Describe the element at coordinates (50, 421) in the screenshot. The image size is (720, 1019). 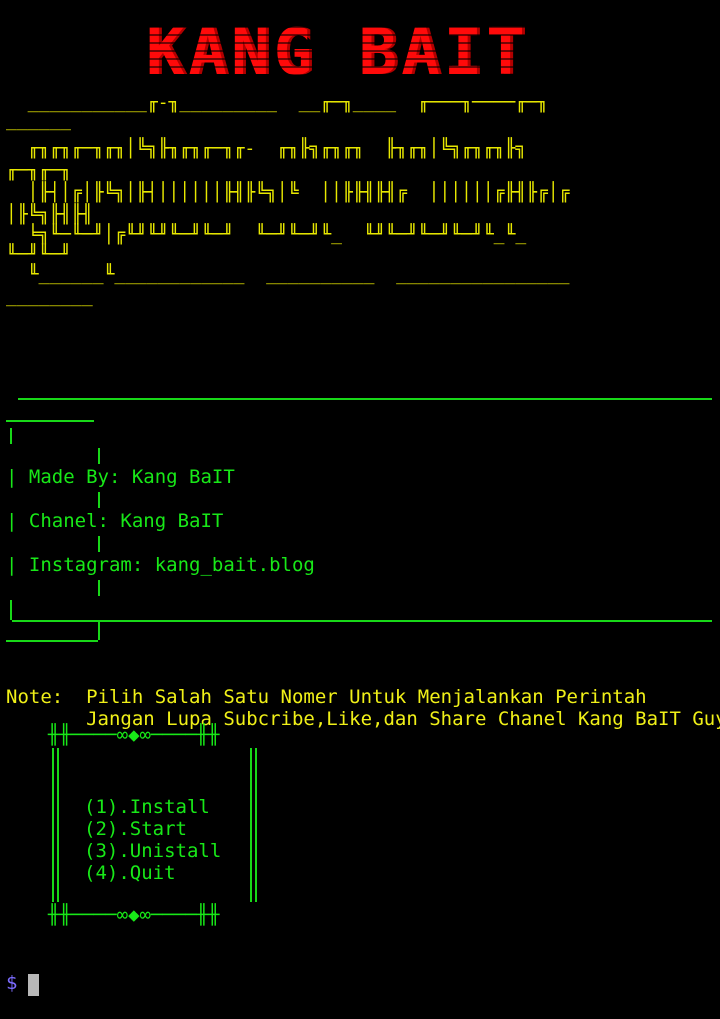
I see `info-box-top-border-wrap` at that location.